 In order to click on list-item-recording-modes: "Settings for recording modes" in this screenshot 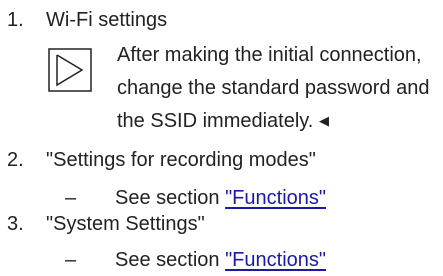, I will do `click(181, 160)`.